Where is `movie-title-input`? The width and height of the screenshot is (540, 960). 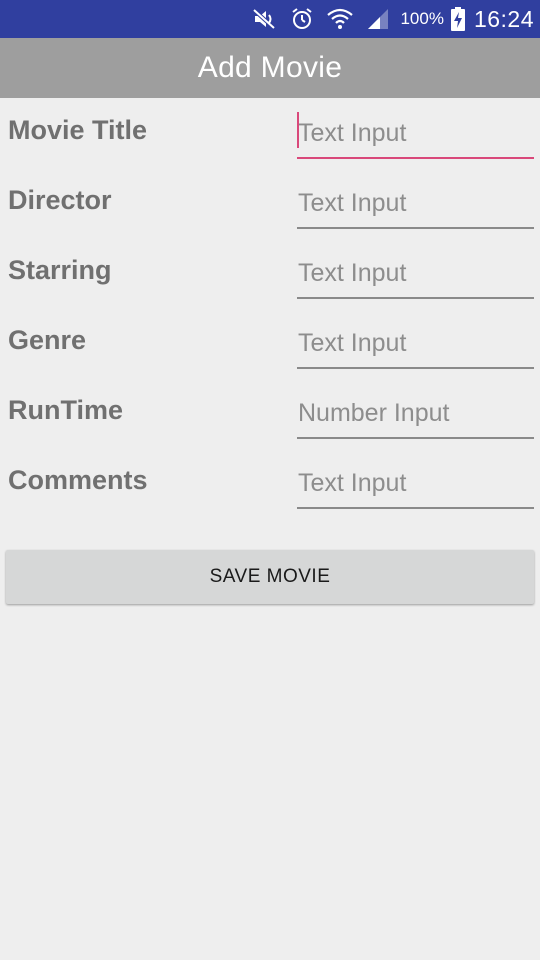 movie-title-input is located at coordinates (415, 134).